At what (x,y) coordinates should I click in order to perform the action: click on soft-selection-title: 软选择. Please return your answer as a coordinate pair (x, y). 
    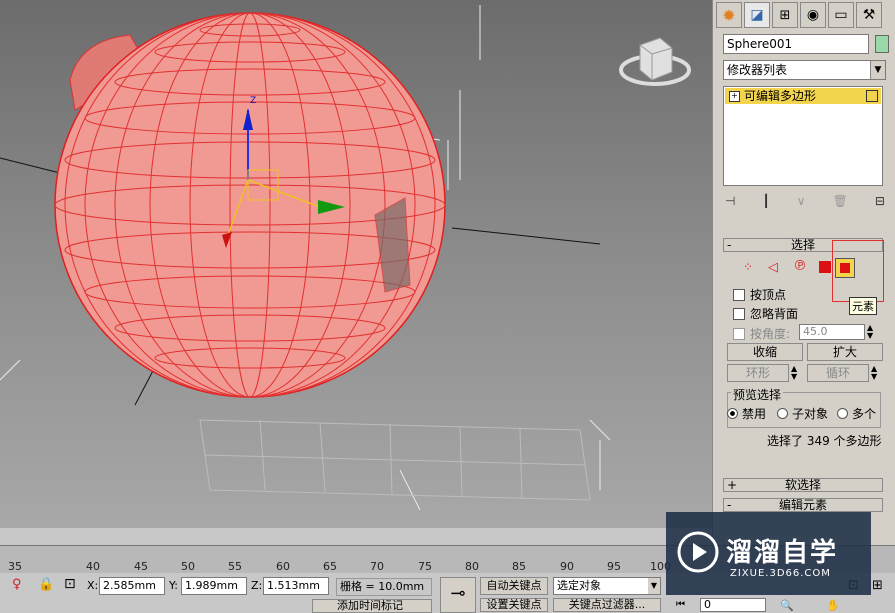
    Looking at the image, I should click on (802, 485).